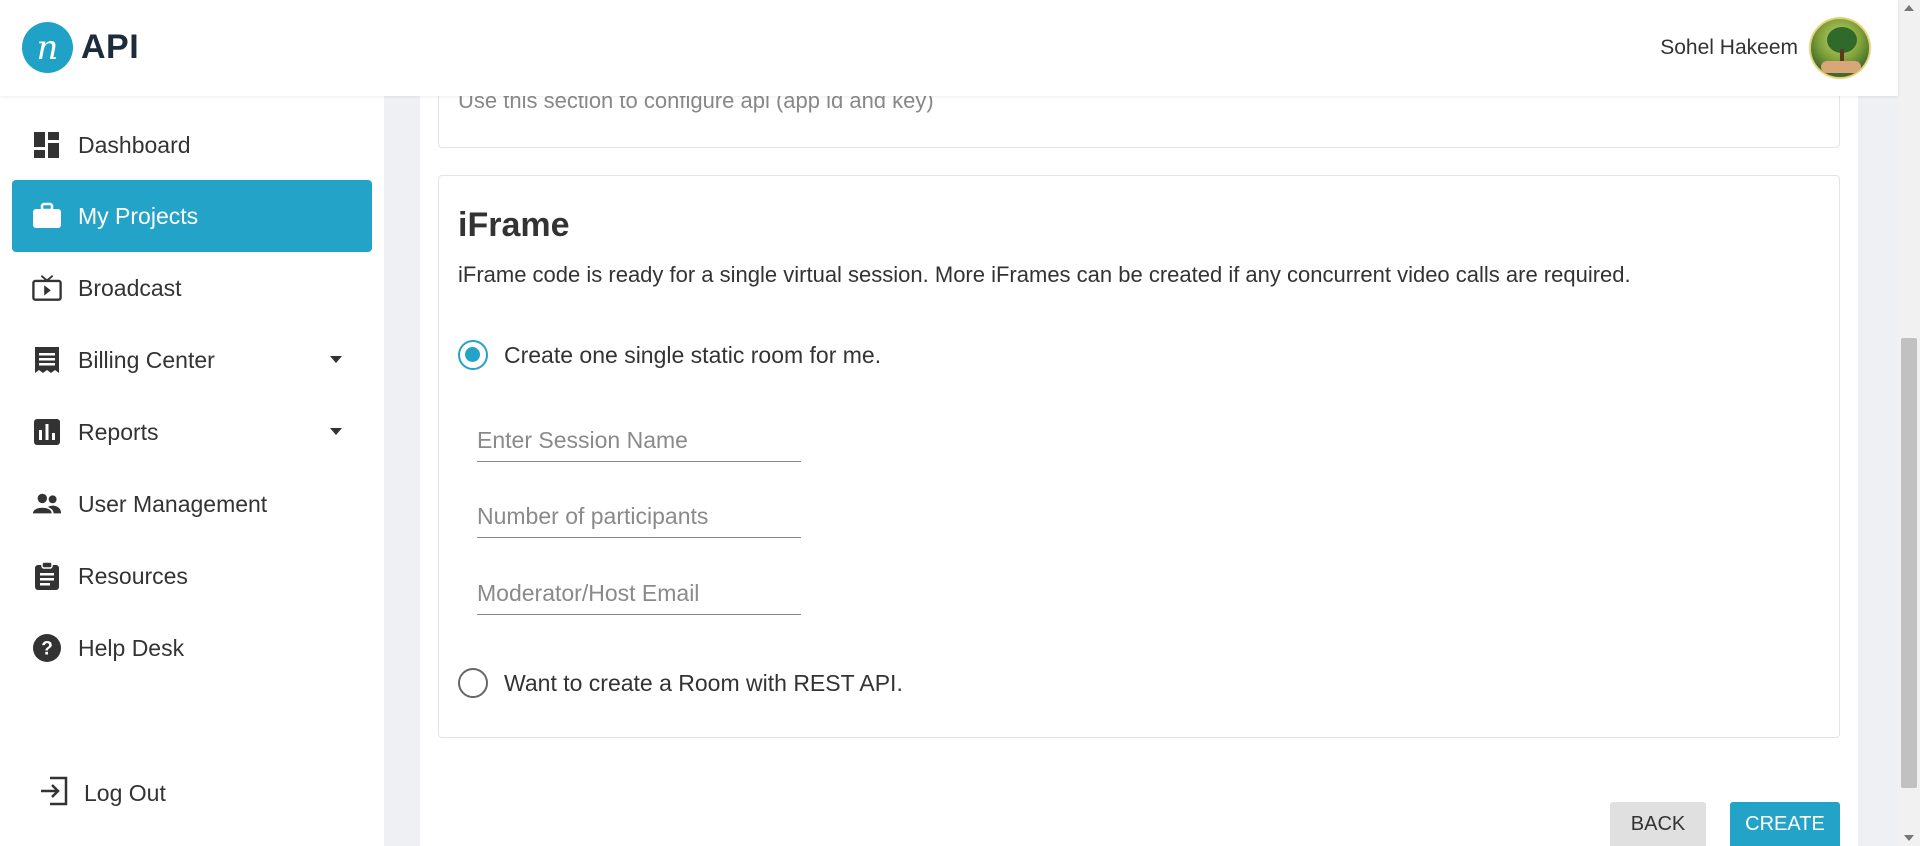 Image resolution: width=1920 pixels, height=846 pixels. I want to click on people-icon, so click(47, 504).